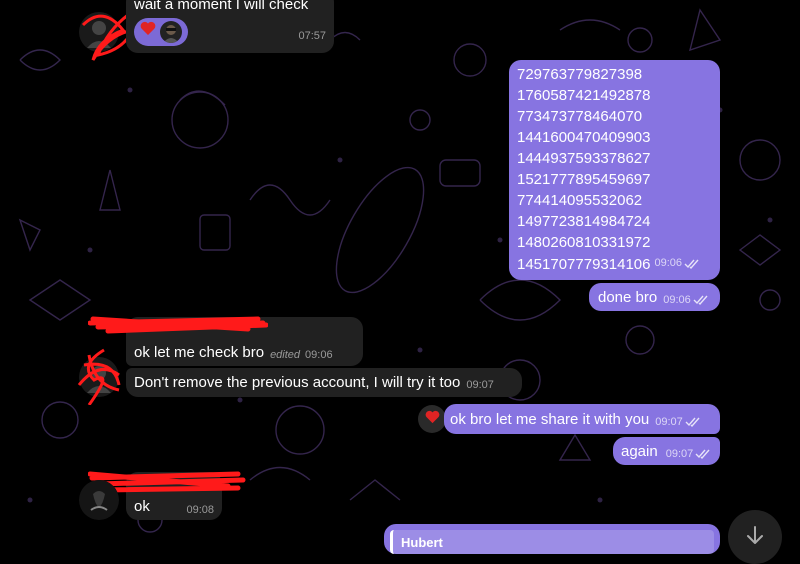 The image size is (800, 564). I want to click on reaction-pill, so click(161, 31).